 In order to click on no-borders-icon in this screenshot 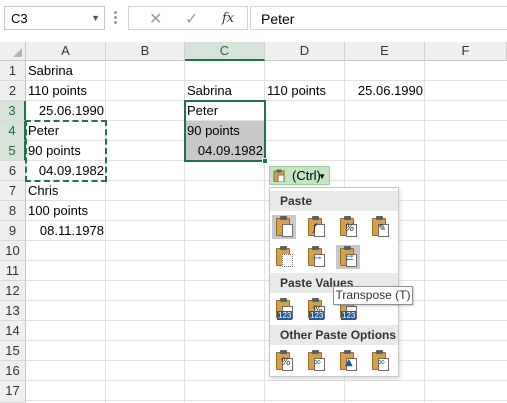, I will do `click(284, 257)`.